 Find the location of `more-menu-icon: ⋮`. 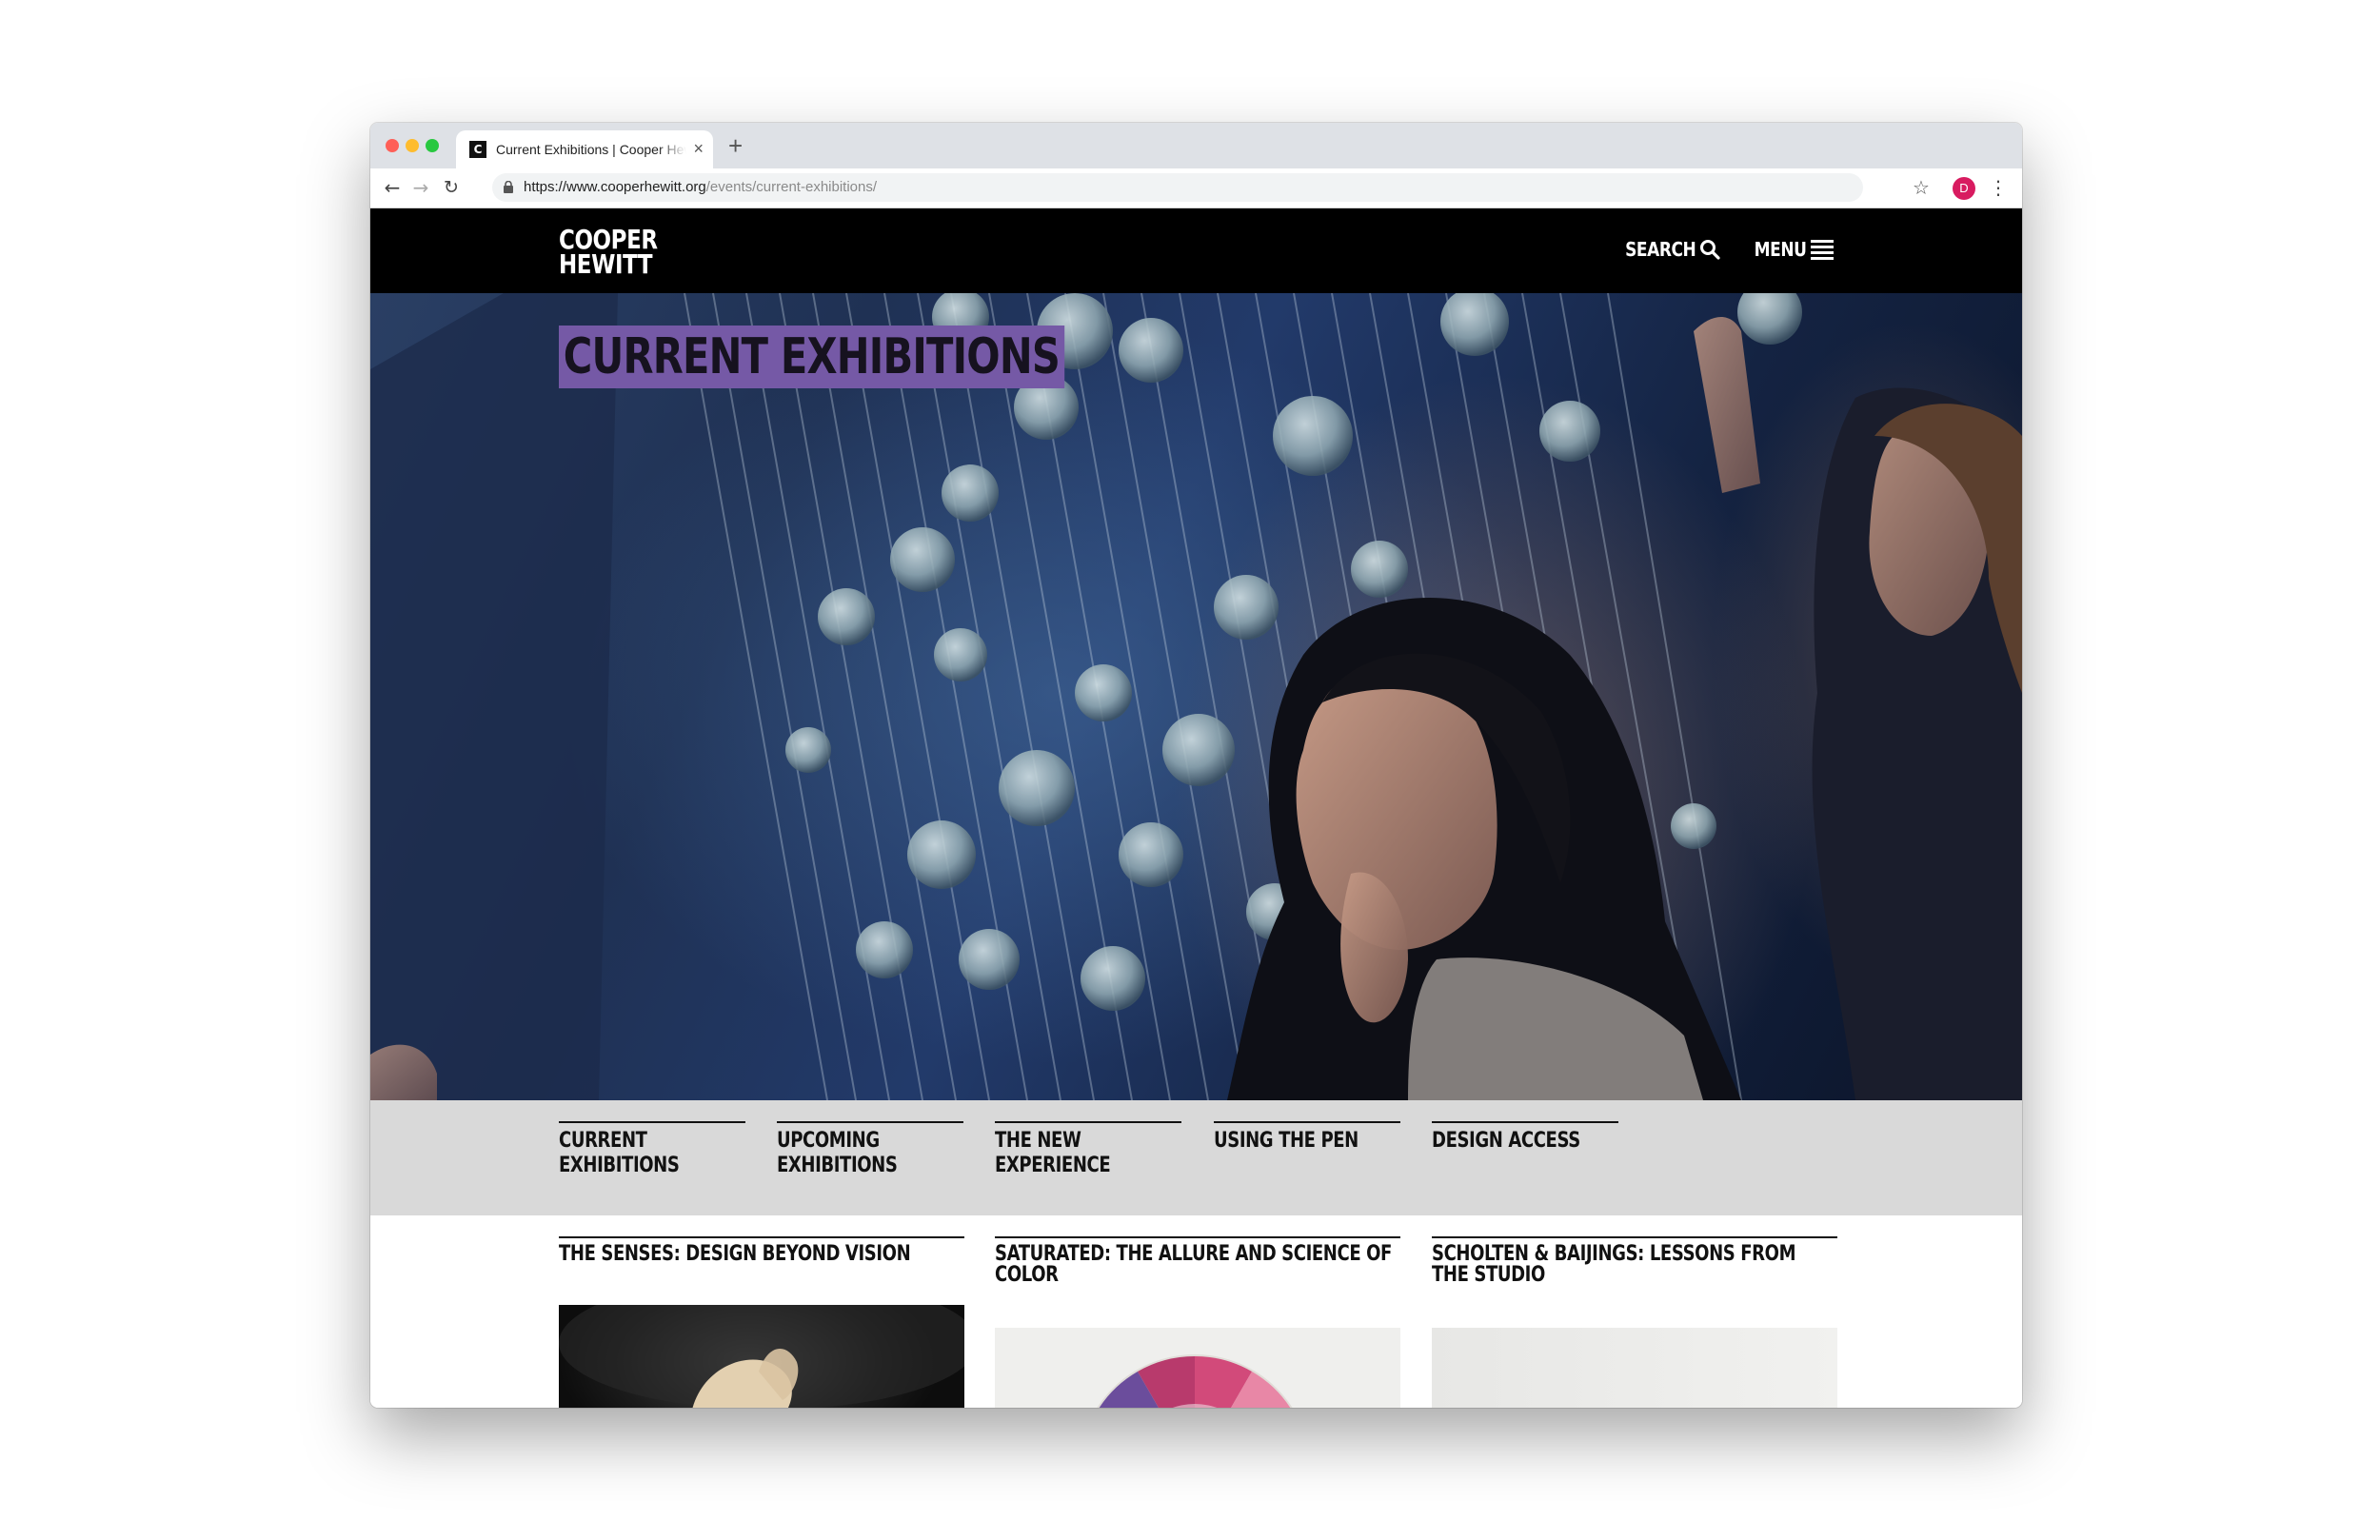

more-menu-icon: ⋮ is located at coordinates (1999, 187).